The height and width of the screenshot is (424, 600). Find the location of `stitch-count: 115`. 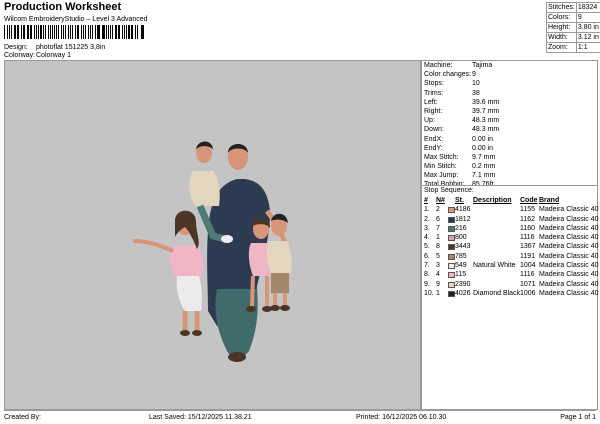

stitch-count: 115 is located at coordinates (461, 275).